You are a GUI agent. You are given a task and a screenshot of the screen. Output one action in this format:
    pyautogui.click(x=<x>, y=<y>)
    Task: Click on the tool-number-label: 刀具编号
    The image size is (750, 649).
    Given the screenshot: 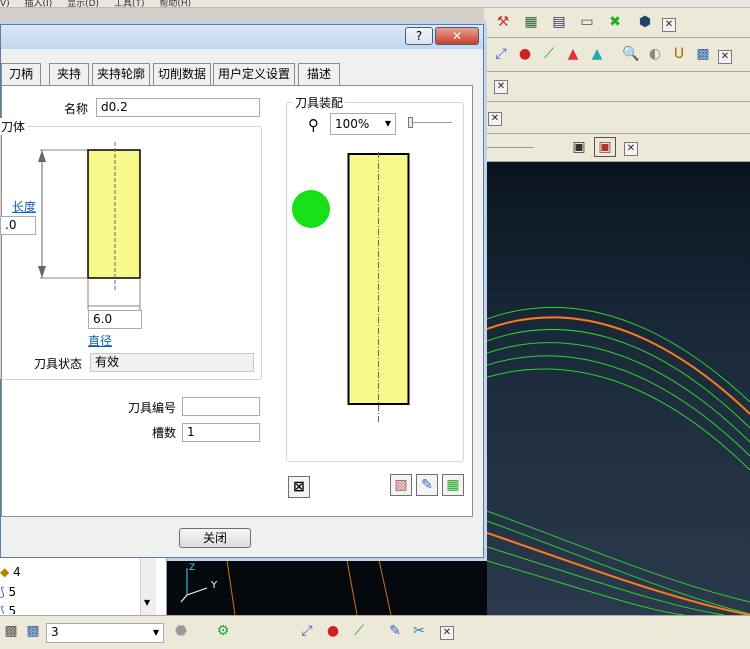 What is the action you would take?
    pyautogui.click(x=152, y=408)
    